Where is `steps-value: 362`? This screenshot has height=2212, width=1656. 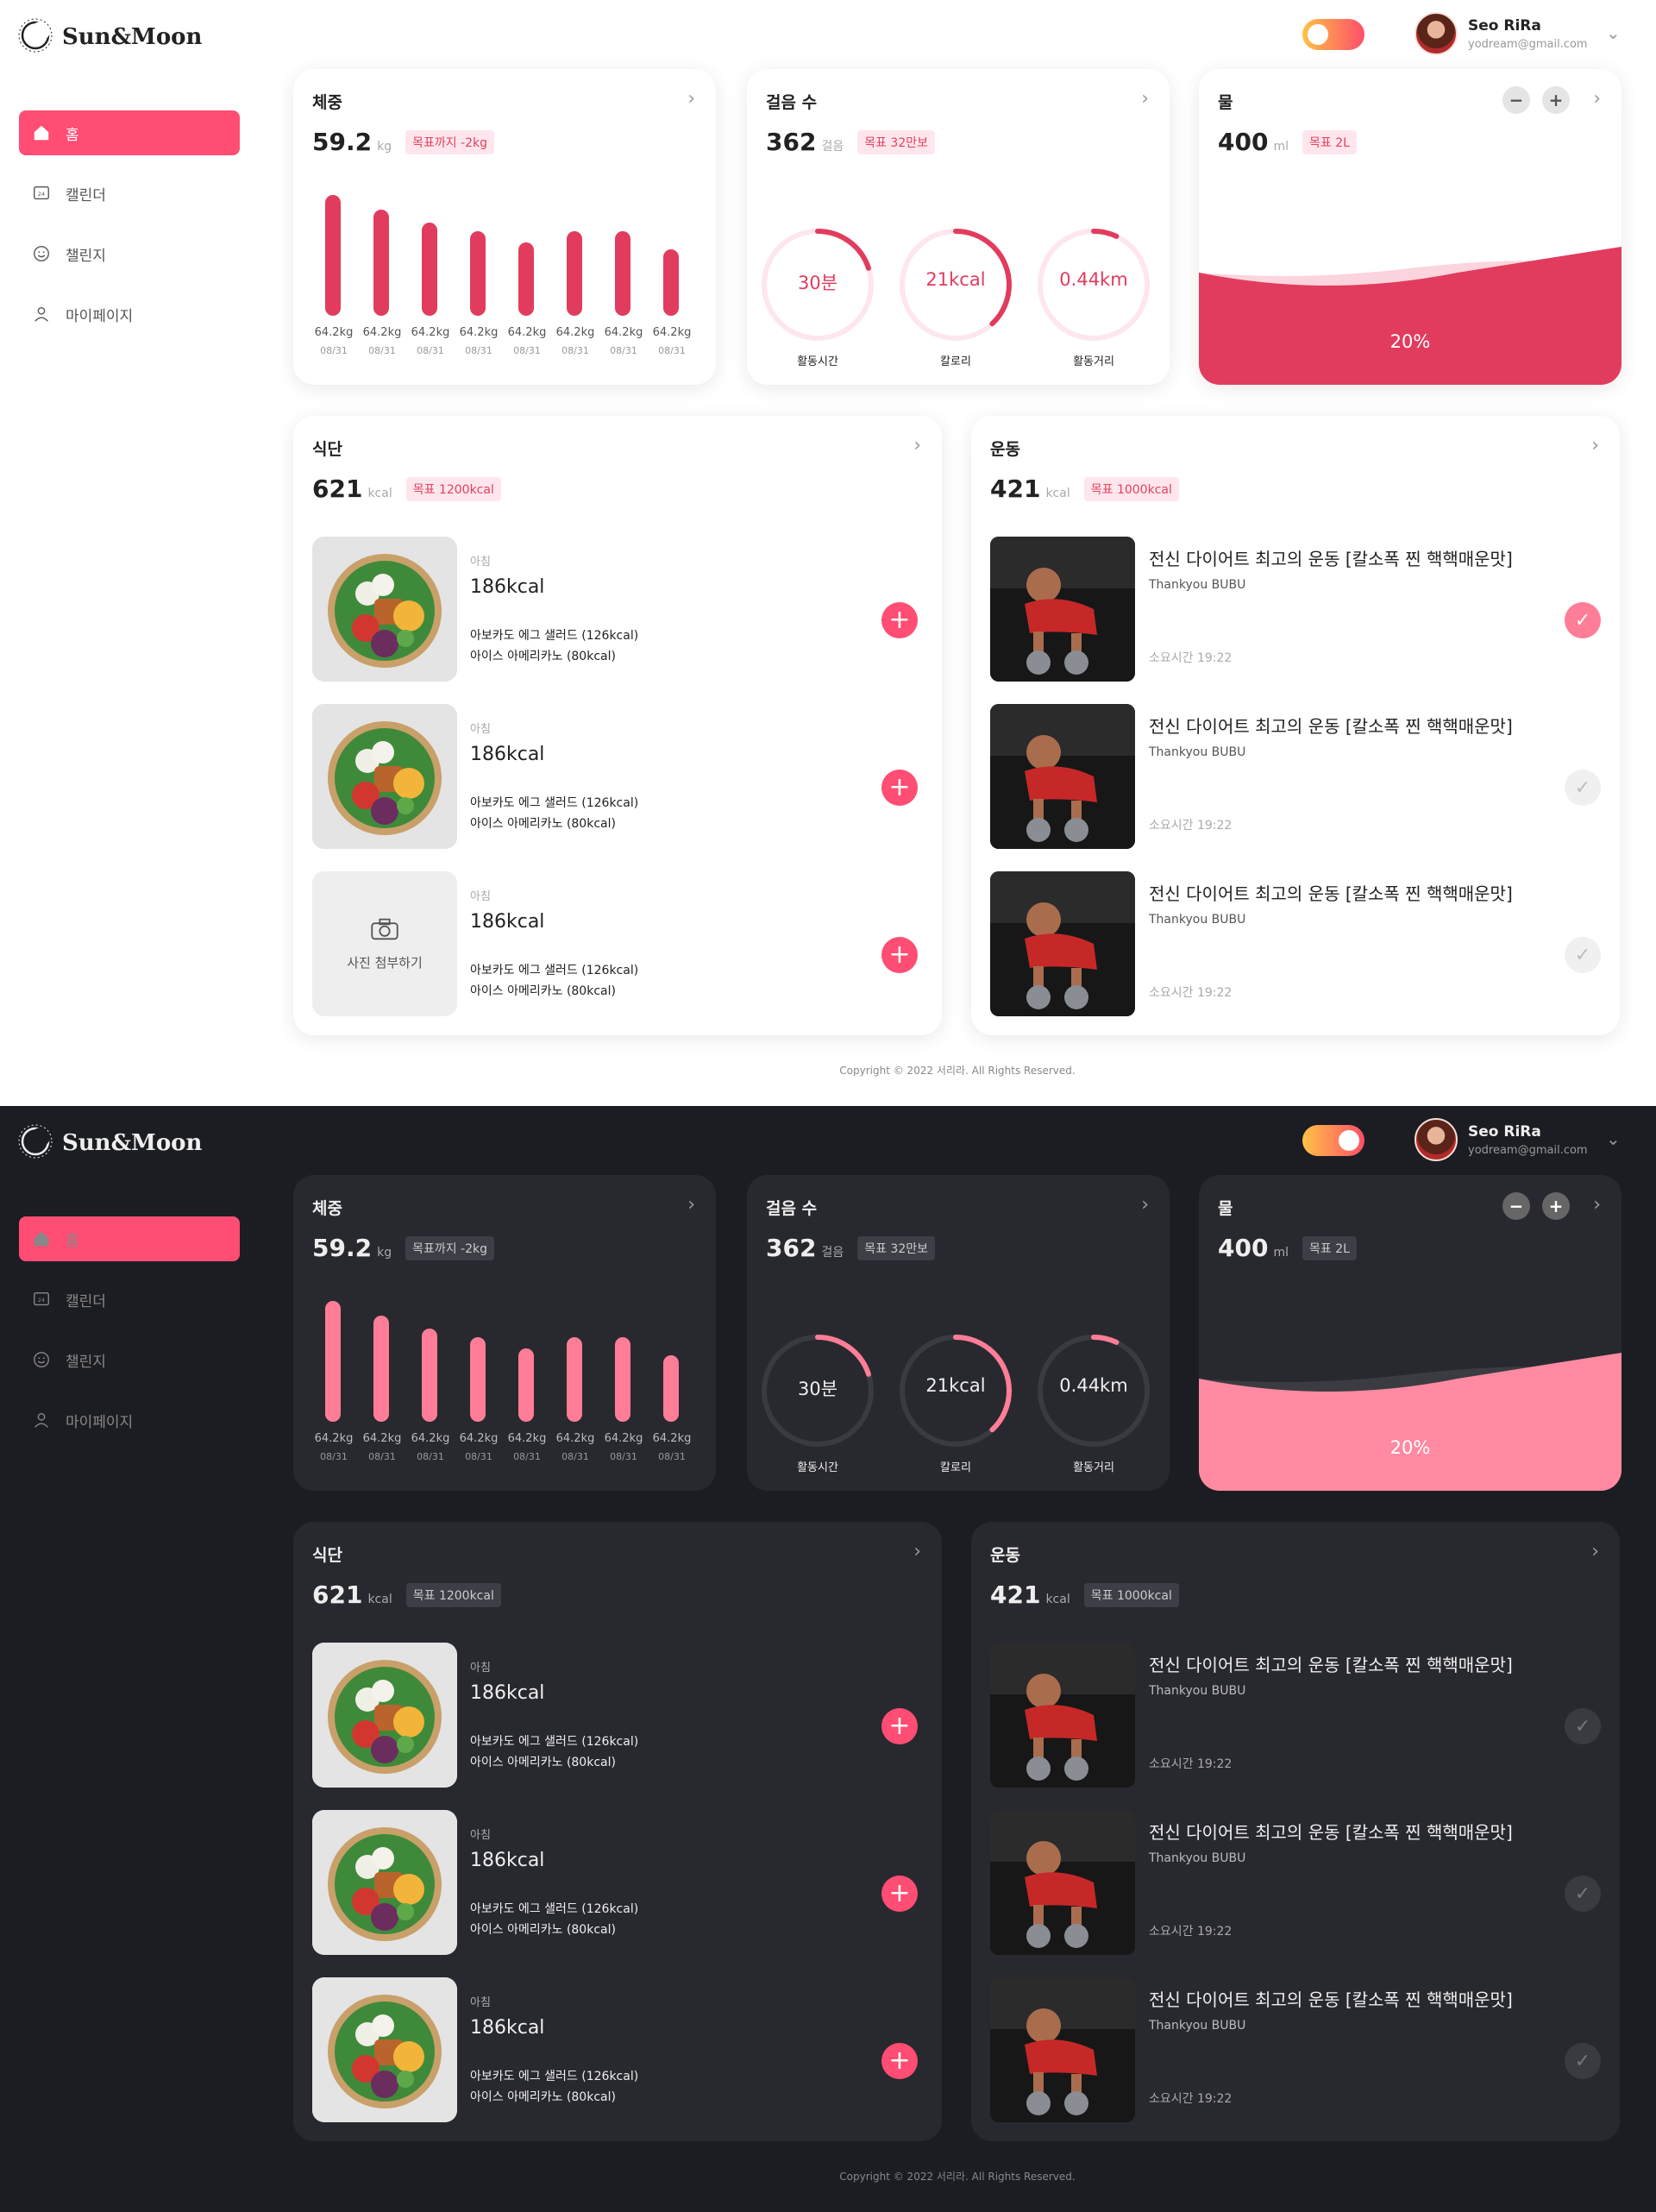
steps-value: 362 is located at coordinates (791, 142).